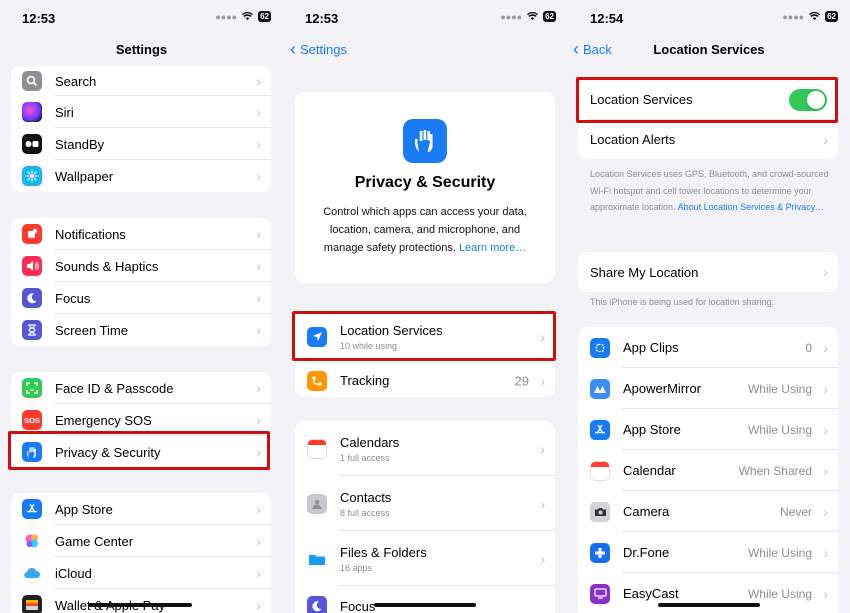 This screenshot has height=613, width=850. I want to click on row-sublabel: 16 apps, so click(356, 567).